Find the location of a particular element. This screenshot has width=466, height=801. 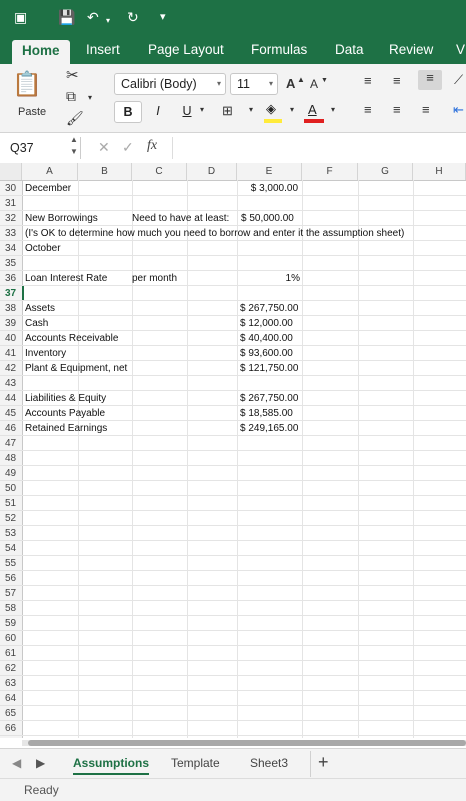

fill-color-icon: ◈ is located at coordinates (273, 112).